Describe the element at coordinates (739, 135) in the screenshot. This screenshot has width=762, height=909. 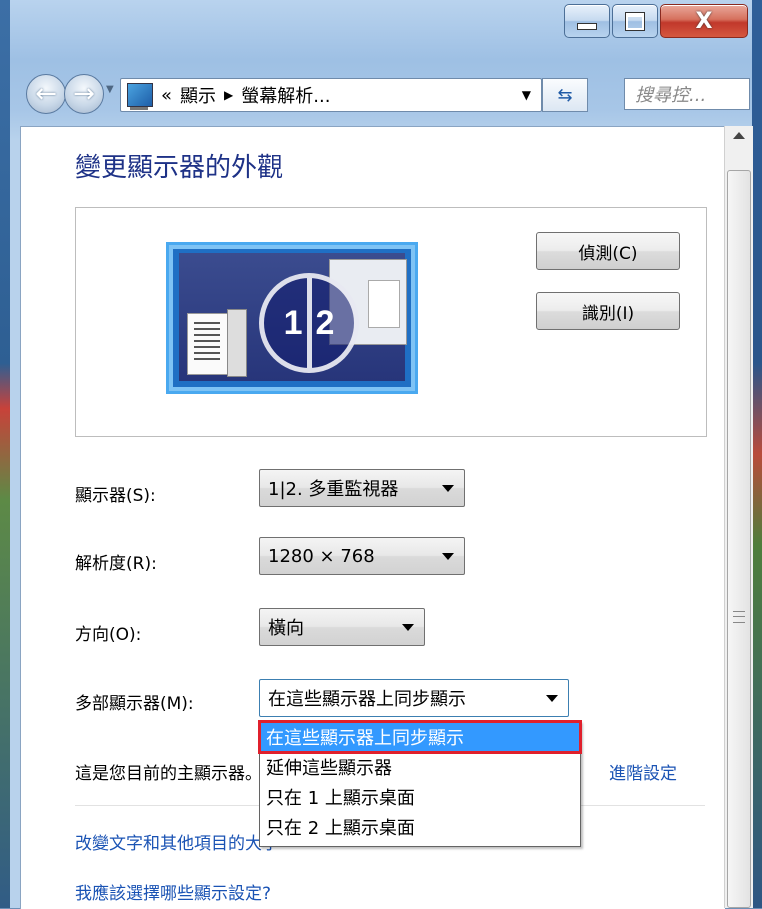
I see `scroll-up-arrow-icon` at that location.